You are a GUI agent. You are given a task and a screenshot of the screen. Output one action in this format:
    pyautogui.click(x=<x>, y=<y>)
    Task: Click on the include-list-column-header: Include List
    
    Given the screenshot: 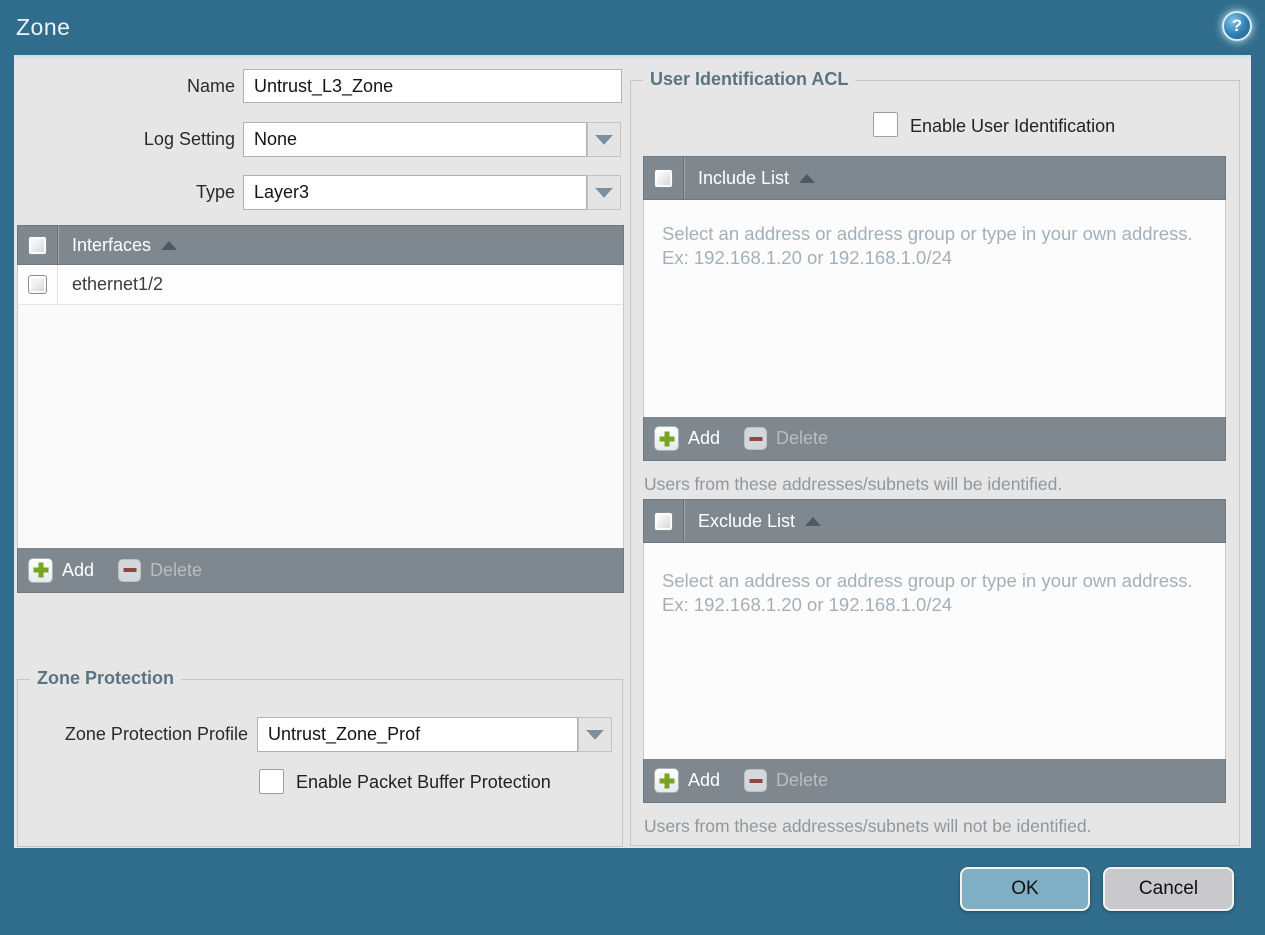 What is the action you would take?
    pyautogui.click(x=743, y=178)
    